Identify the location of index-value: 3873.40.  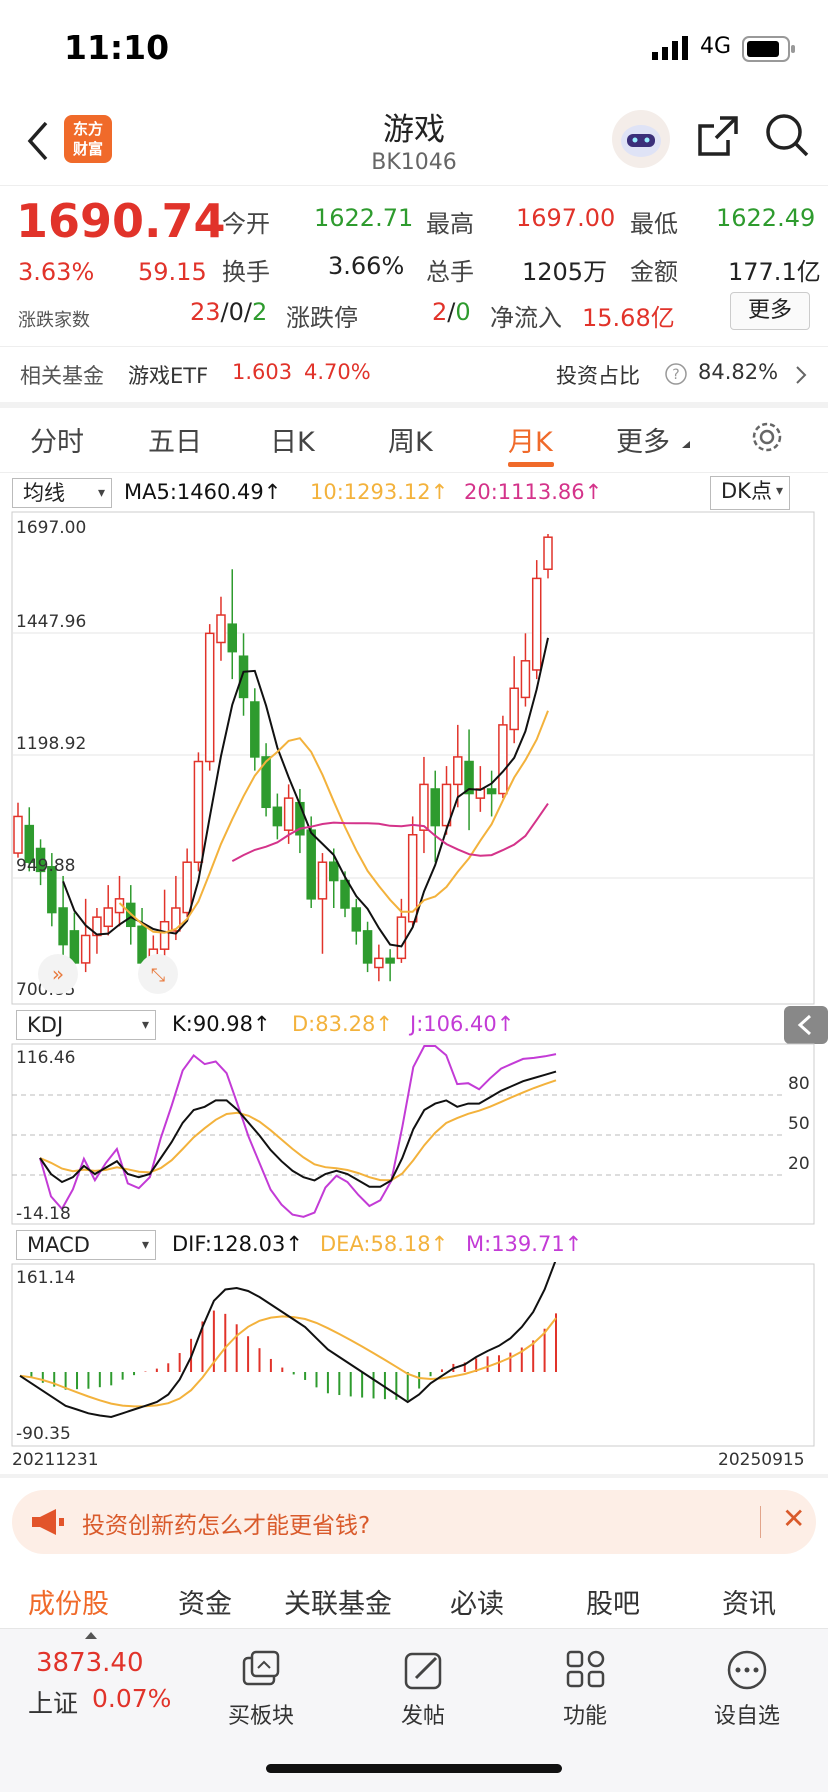
(90, 1663).